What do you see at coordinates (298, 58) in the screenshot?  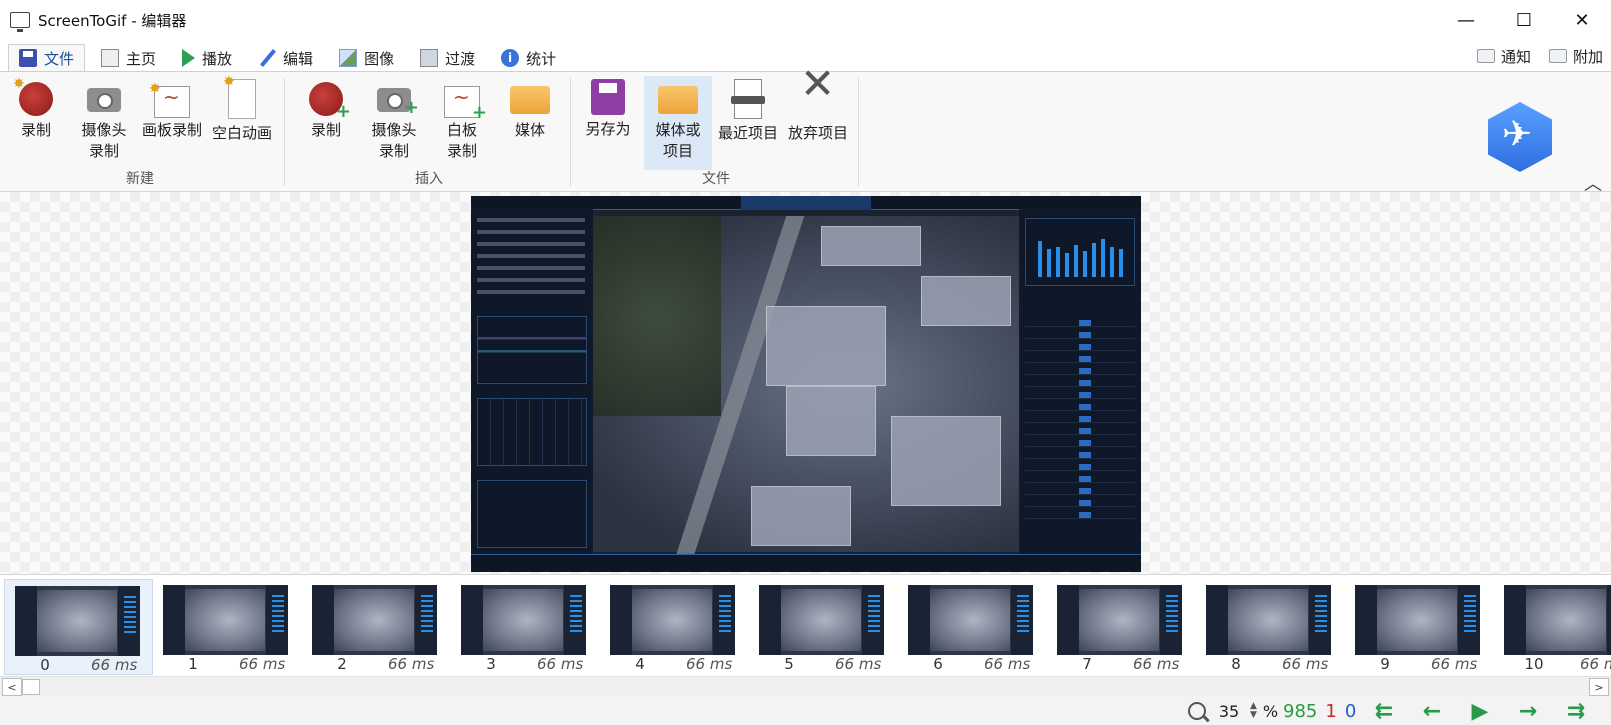 I see `tab-label: 编辑` at bounding box center [298, 58].